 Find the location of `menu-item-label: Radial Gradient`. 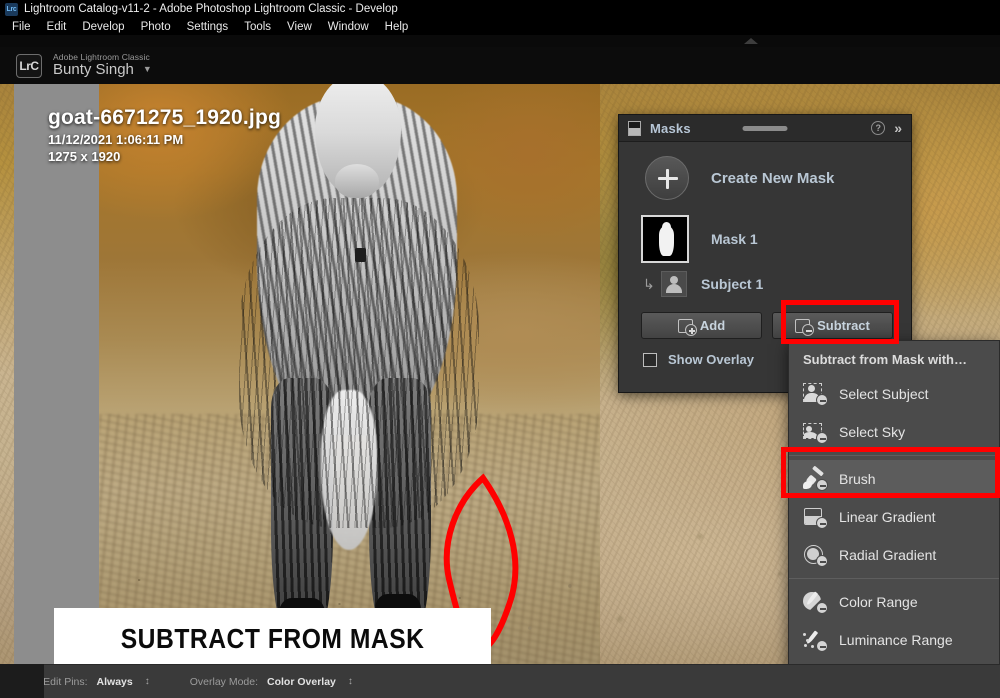

menu-item-label: Radial Gradient is located at coordinates (888, 555).